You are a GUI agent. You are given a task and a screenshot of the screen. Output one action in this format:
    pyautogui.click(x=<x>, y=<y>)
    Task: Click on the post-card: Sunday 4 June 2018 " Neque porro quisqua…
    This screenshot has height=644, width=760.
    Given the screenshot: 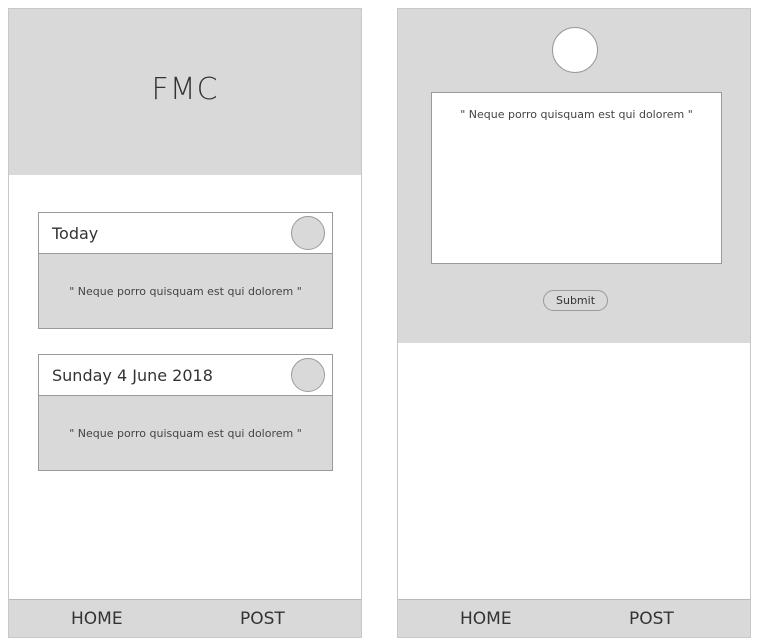 What is the action you would take?
    pyautogui.click(x=185, y=412)
    